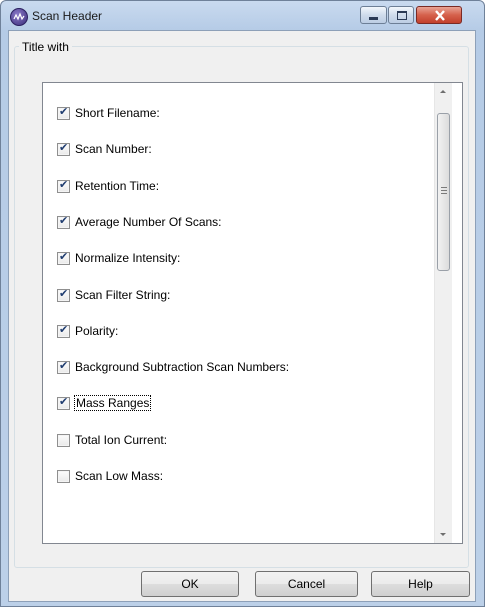  I want to click on checkbox-label: Scan Number:, so click(113, 149).